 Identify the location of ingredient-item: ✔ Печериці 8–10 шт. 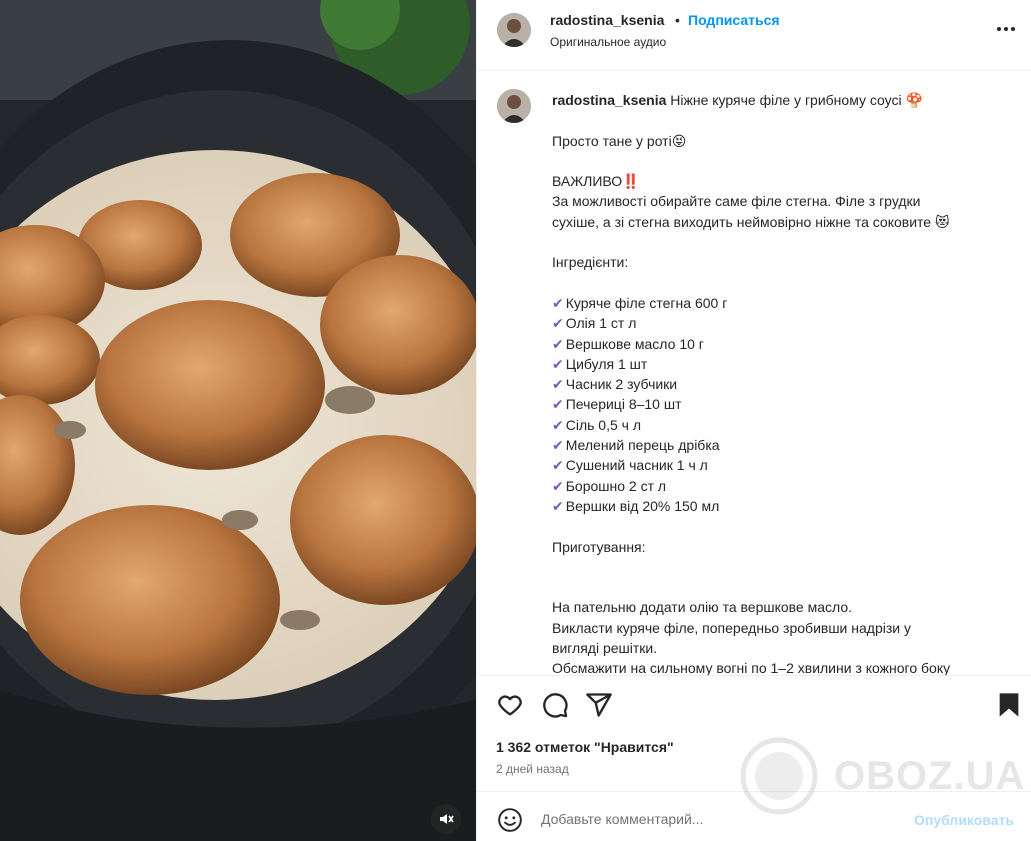
(787, 404).